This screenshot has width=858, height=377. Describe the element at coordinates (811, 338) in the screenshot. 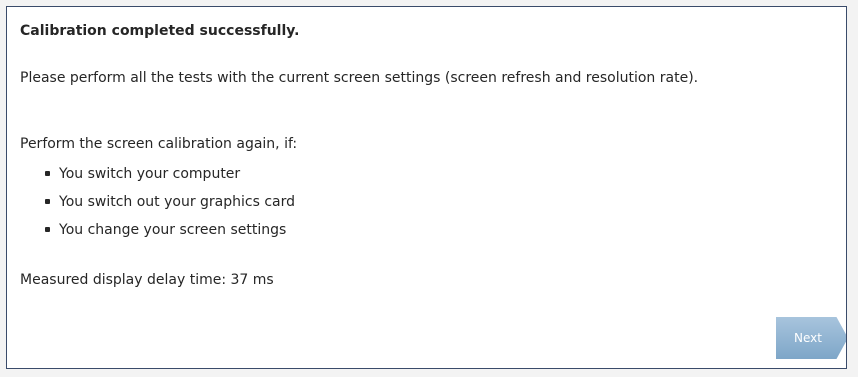

I see `next-button: Next` at that location.